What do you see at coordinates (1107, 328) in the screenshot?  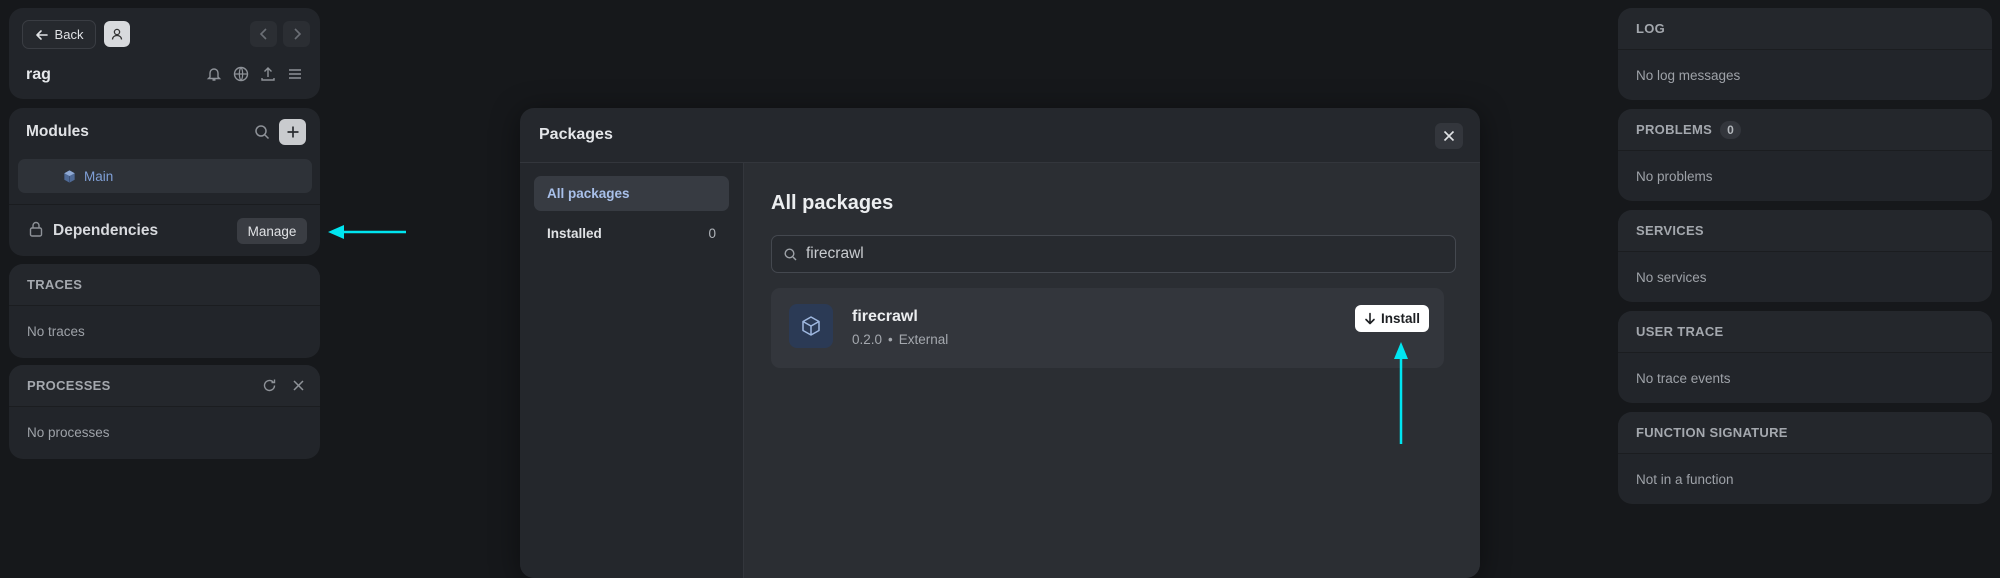 I see `package-result-card: firecrawl 0.2.0 • External Install` at bounding box center [1107, 328].